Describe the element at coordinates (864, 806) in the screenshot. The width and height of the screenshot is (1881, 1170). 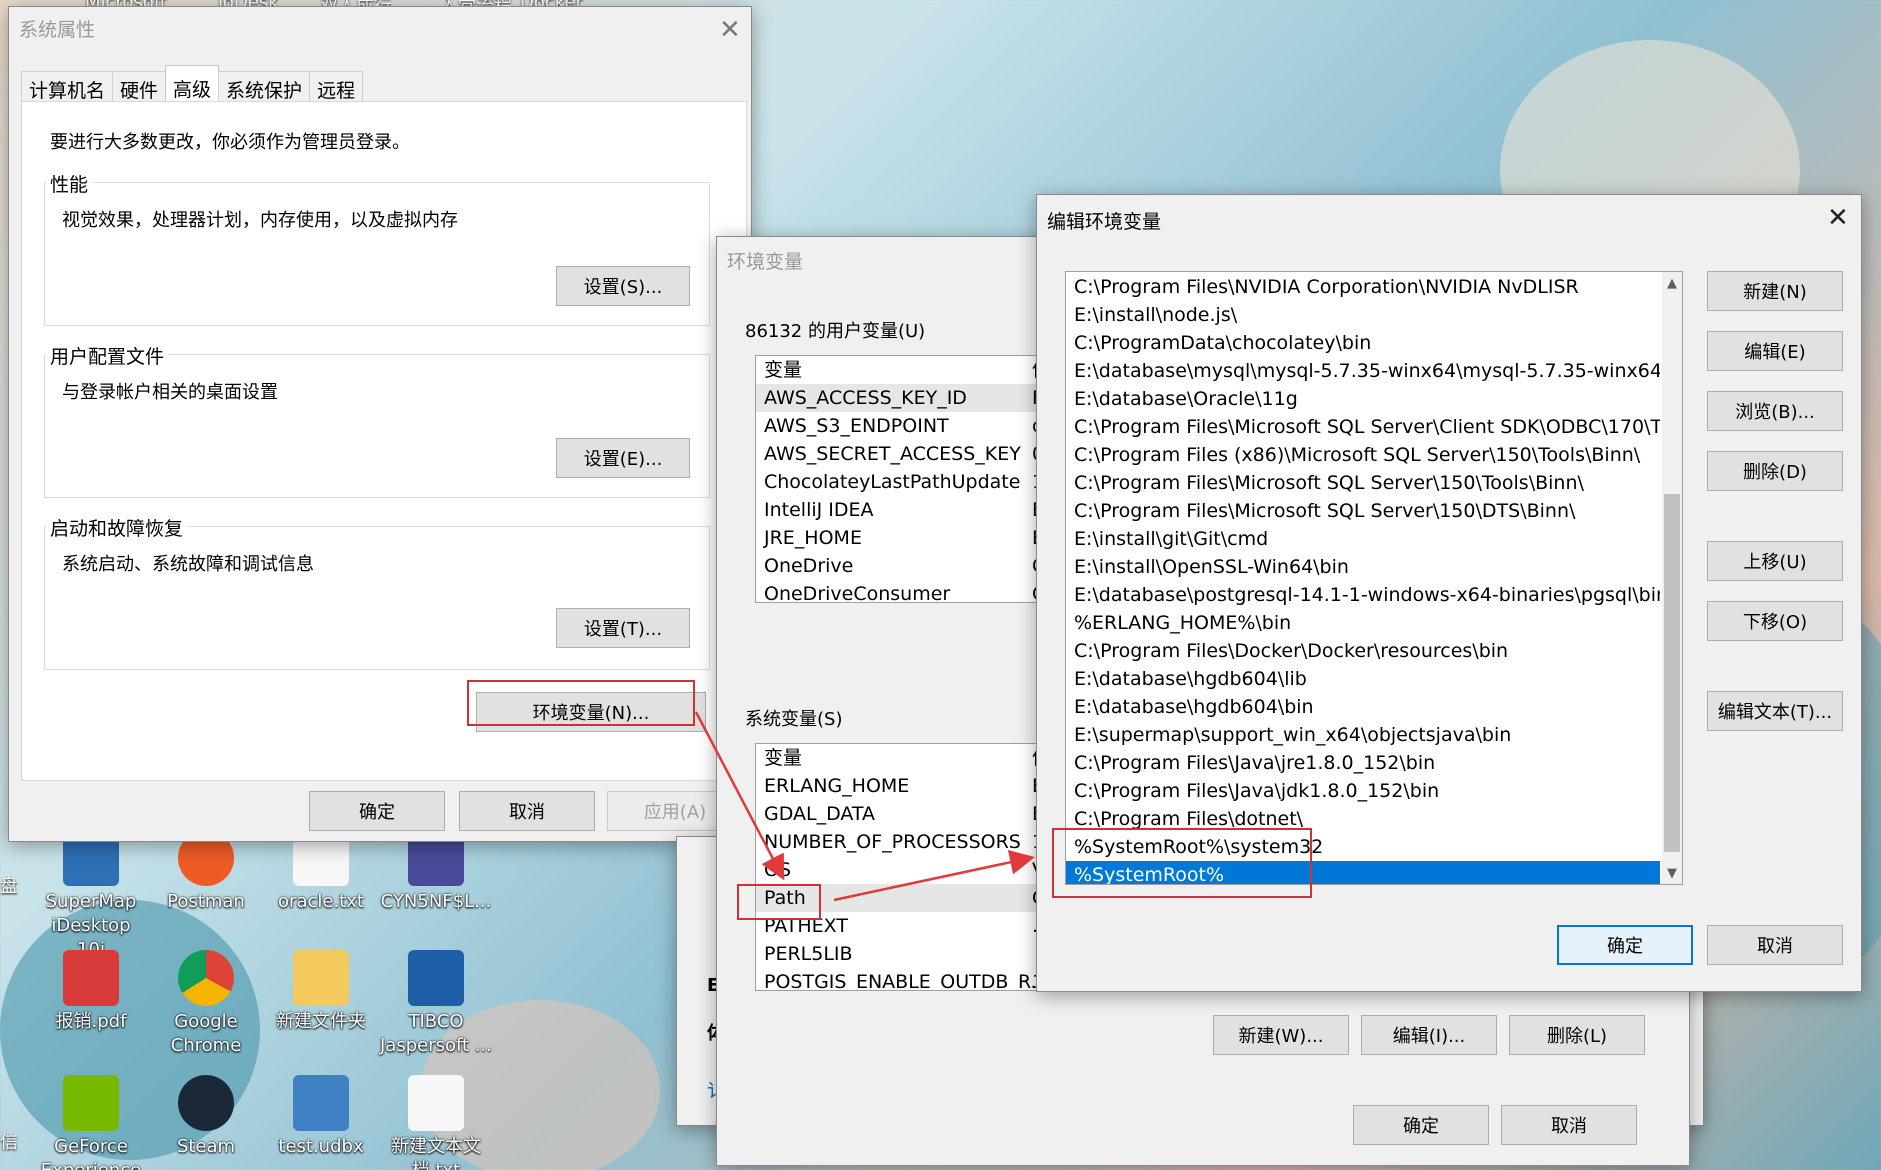
I see `annotation-arrows` at that location.